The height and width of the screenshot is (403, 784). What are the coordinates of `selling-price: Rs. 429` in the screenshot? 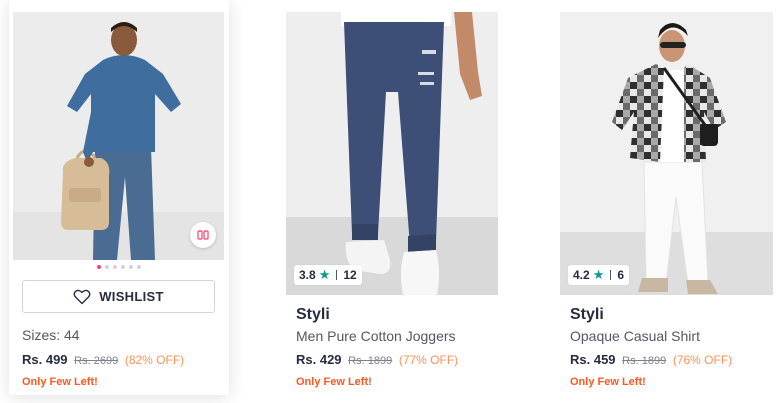 It's located at (319, 359).